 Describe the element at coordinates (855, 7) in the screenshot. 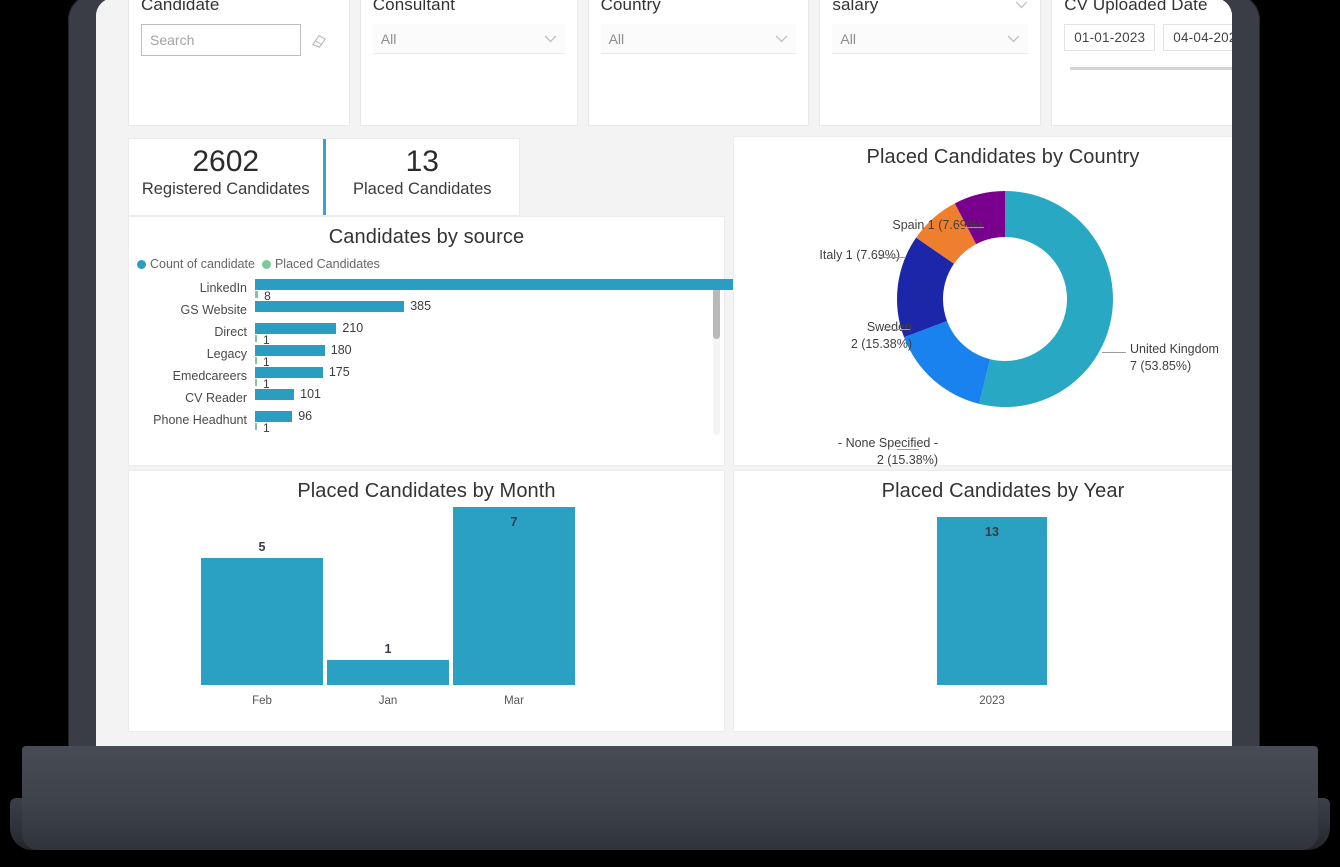

I see `slicer-salary-title: salary` at that location.